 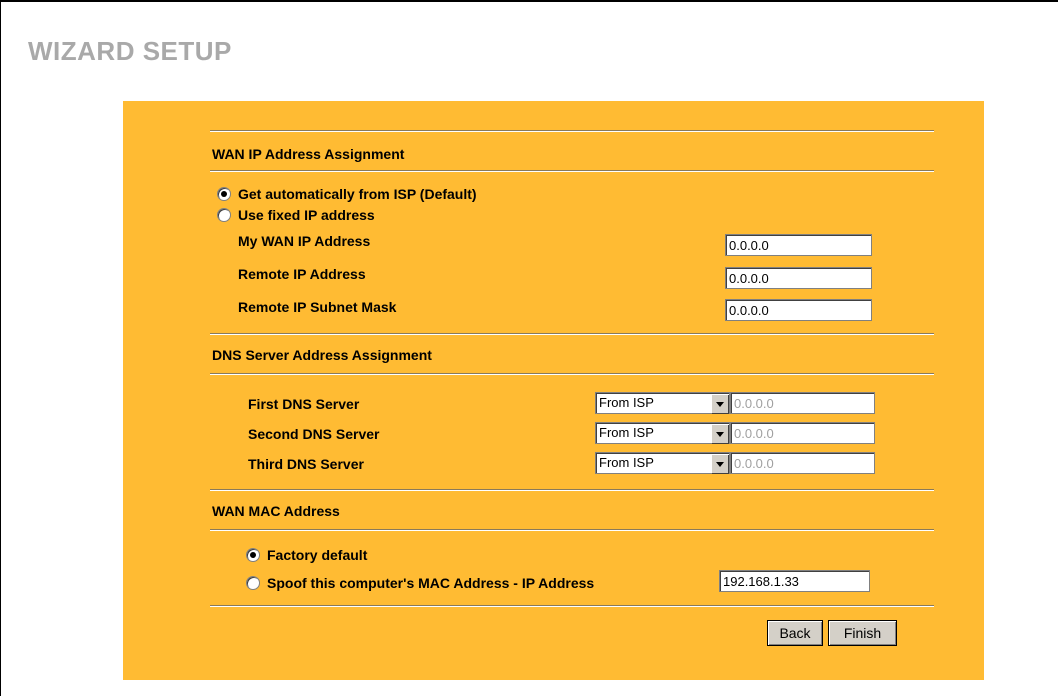 What do you see at coordinates (795, 633) in the screenshot?
I see `back-button: Back` at bounding box center [795, 633].